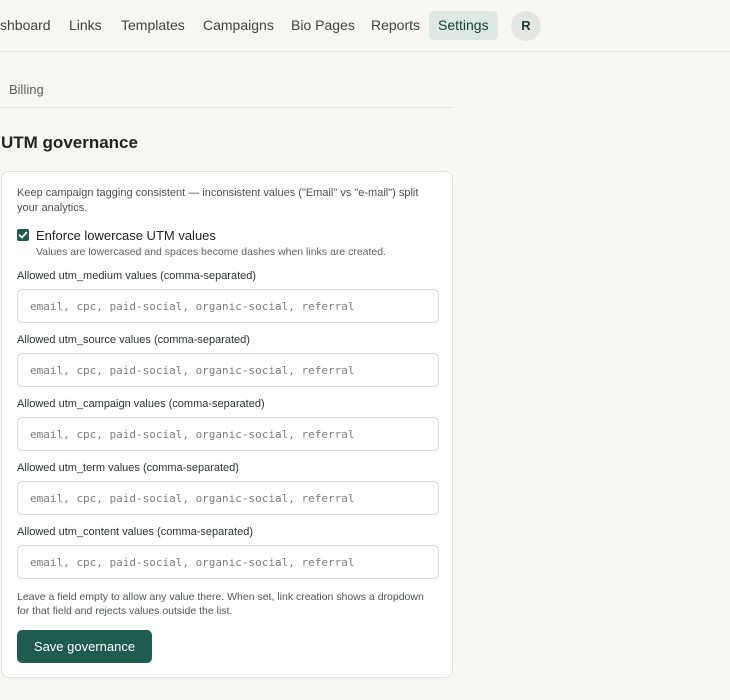 This screenshot has height=700, width=730. I want to click on checkmark-icon, so click(23, 235).